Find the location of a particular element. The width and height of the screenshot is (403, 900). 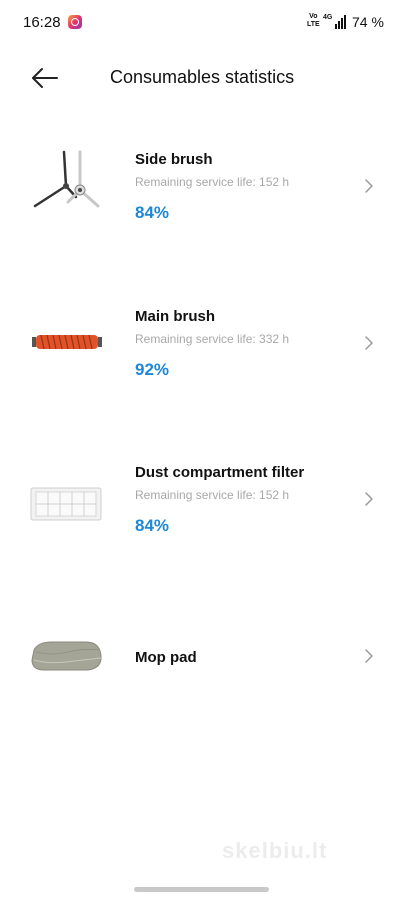

item-name: Mop pad is located at coordinates (166, 657).